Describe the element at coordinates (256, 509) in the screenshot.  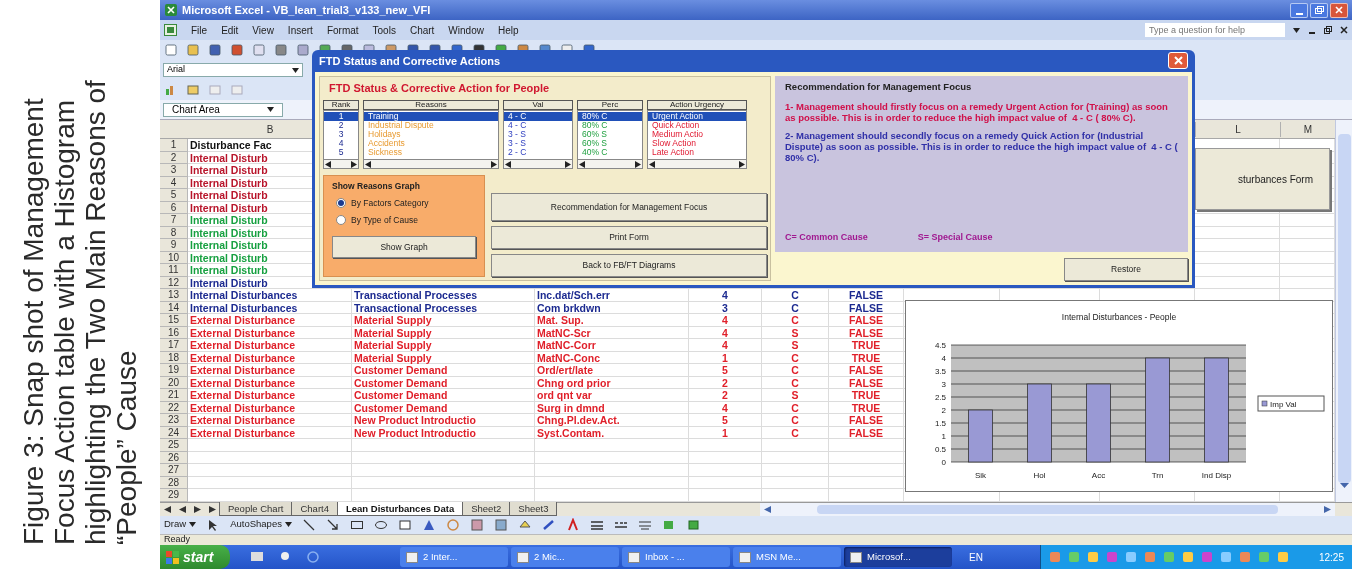
I see `sheet-tab: People Chart` at that location.